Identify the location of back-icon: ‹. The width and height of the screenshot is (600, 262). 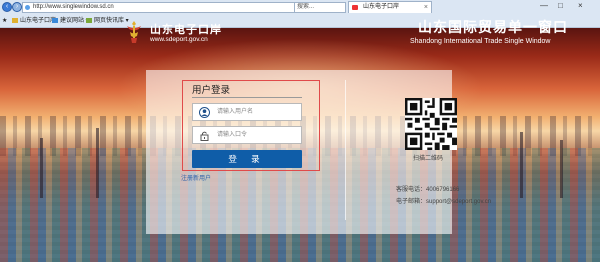
(7, 7).